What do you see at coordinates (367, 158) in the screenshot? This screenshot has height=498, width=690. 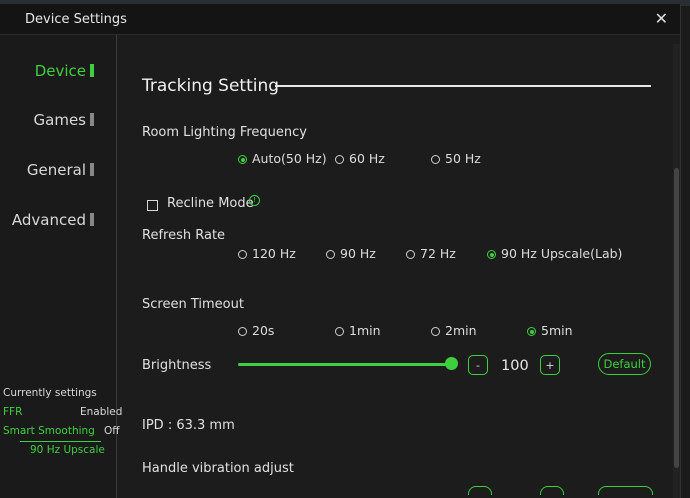 I see `radio-label: 60 Hz` at bounding box center [367, 158].